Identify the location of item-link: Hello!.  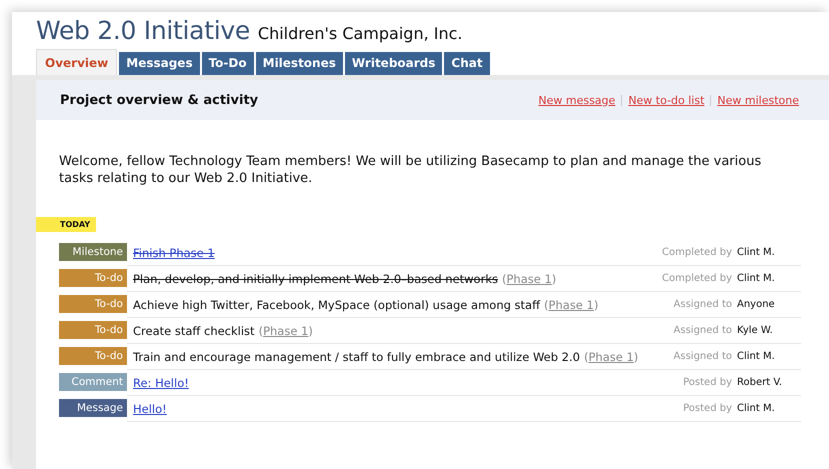
(150, 409).